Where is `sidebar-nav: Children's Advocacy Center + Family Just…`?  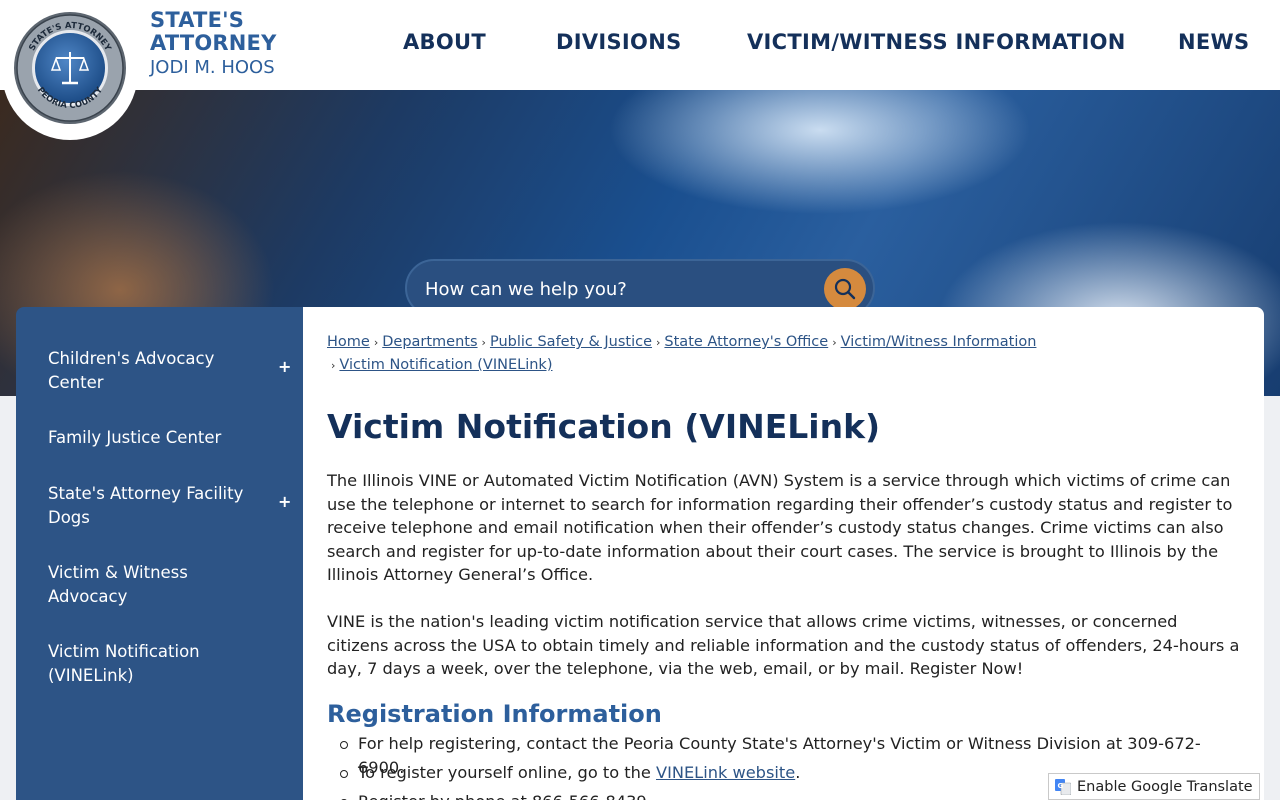 sidebar-nav: Children's Advocacy Center + Family Just… is located at coordinates (159, 553).